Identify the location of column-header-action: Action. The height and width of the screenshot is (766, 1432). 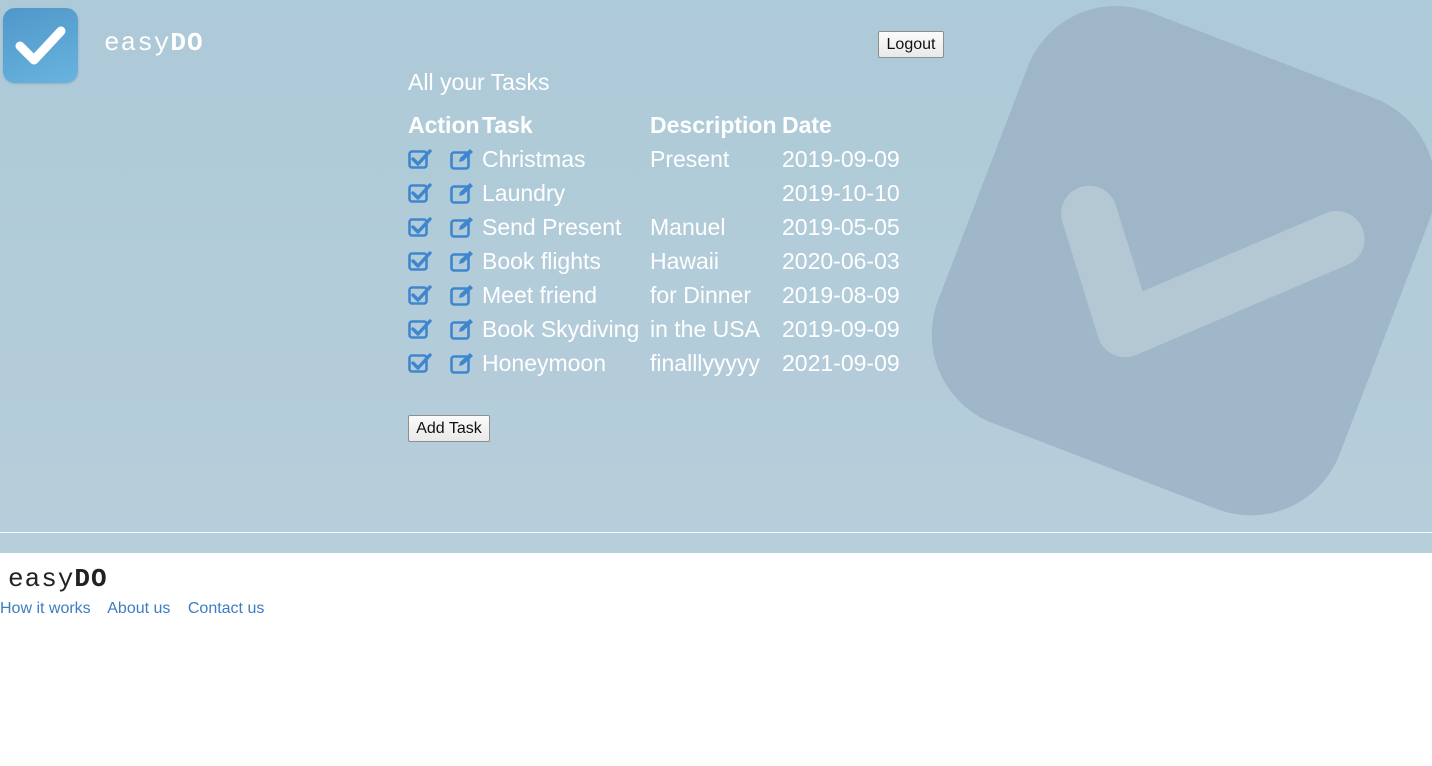
(444, 125).